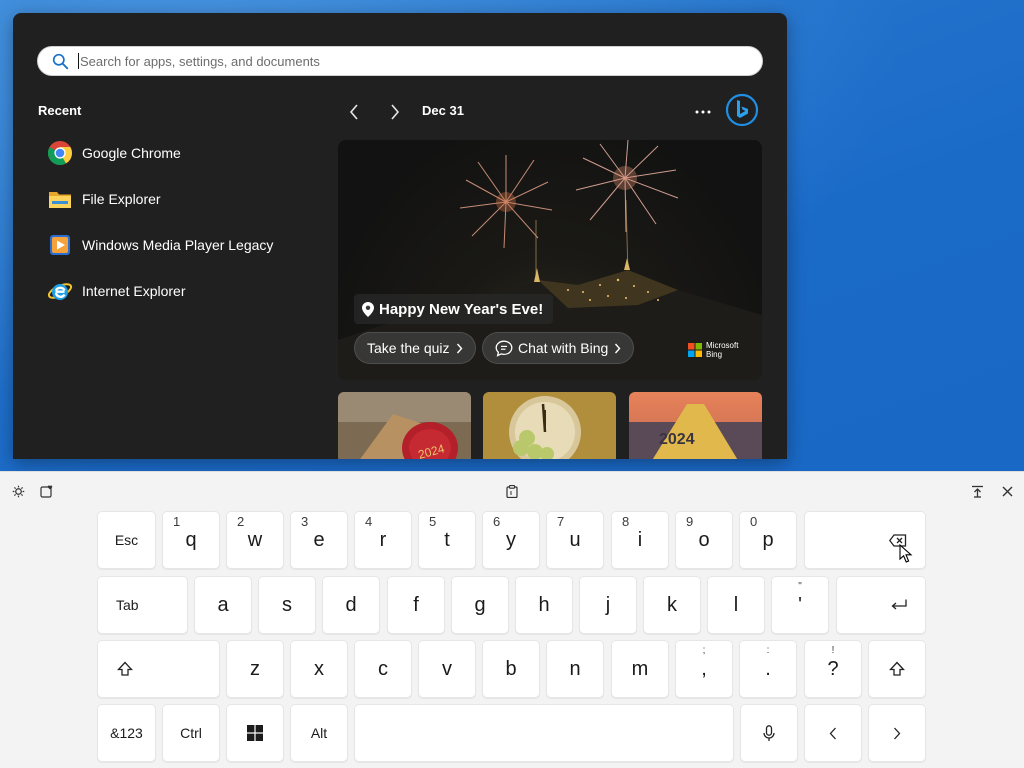  I want to click on search-input, so click(380, 61).